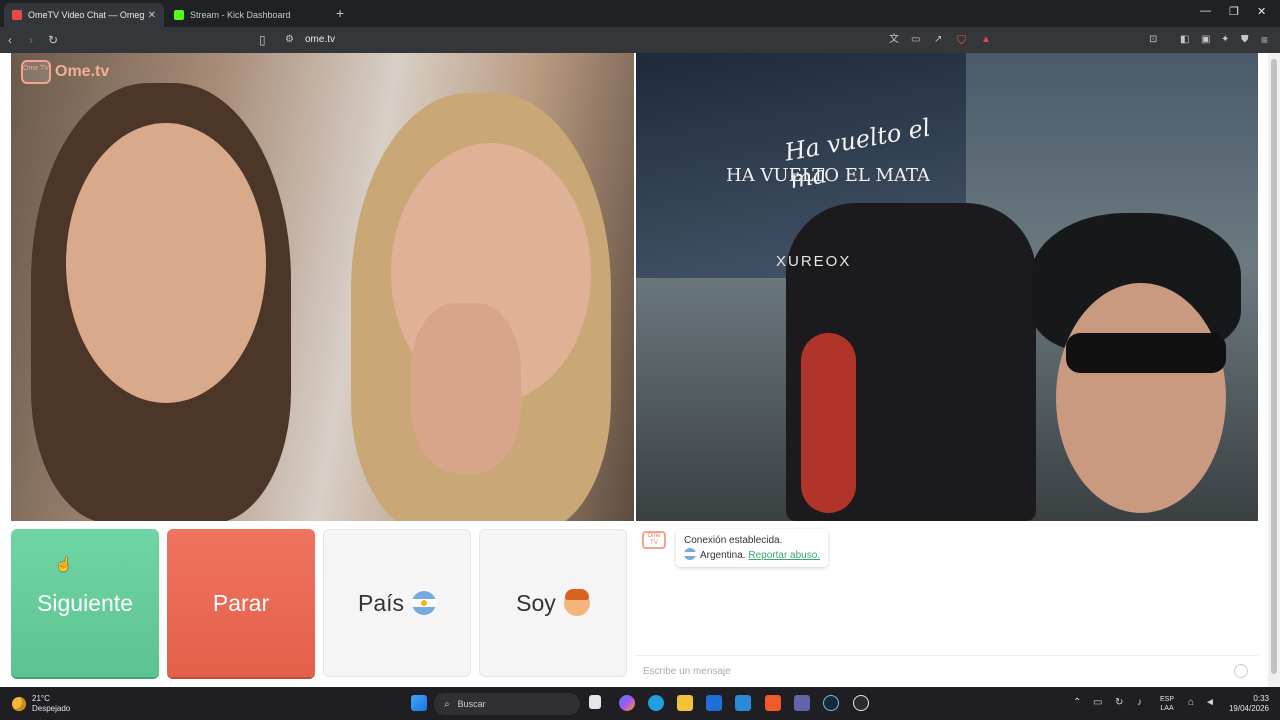 The height and width of the screenshot is (720, 1280). What do you see at coordinates (915, 40) in the screenshot?
I see `cast-icon: ▭` at bounding box center [915, 40].